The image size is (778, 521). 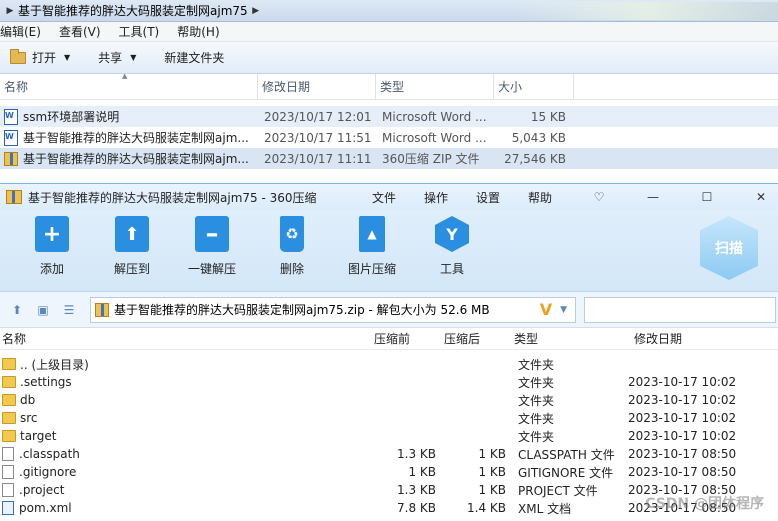 What do you see at coordinates (28, 400) in the screenshot?
I see `row-name: db` at bounding box center [28, 400].